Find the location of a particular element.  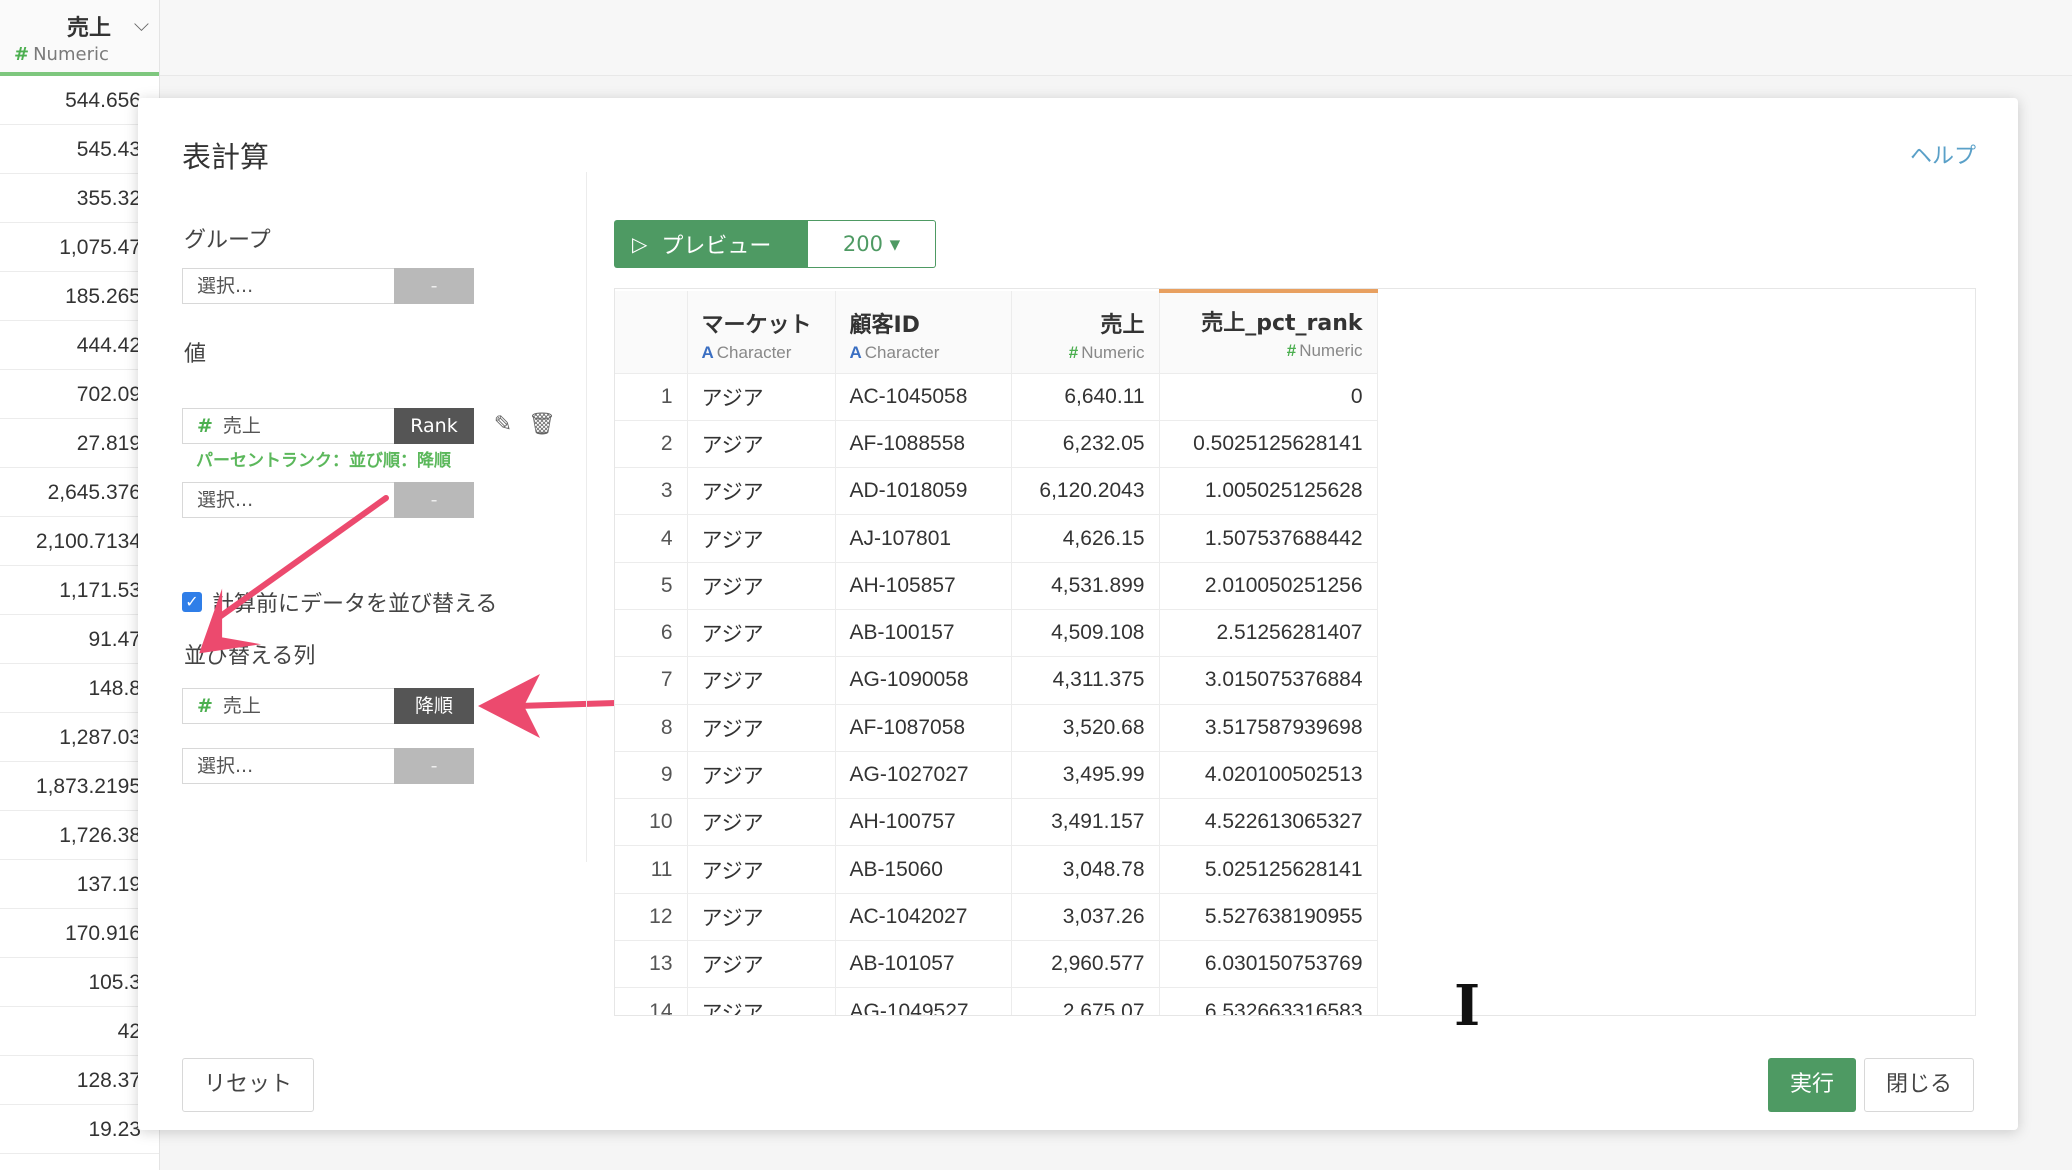

background-column-type: # Numeric is located at coordinates (61, 54).